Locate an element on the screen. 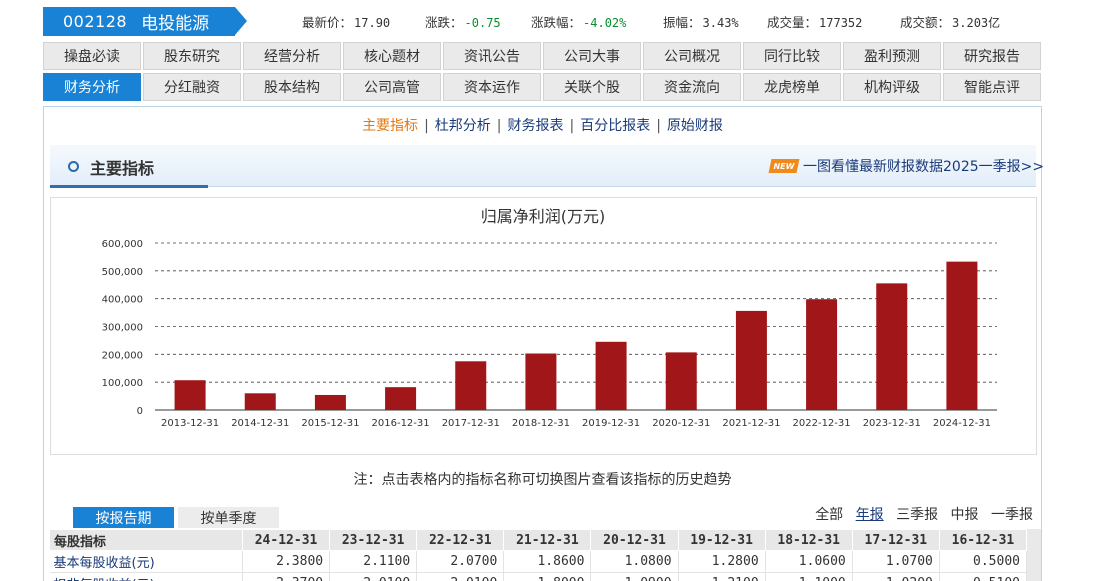 Image resolution: width=1096 pixels, height=581 pixels. table-cell: 1.1000 is located at coordinates (809, 576).